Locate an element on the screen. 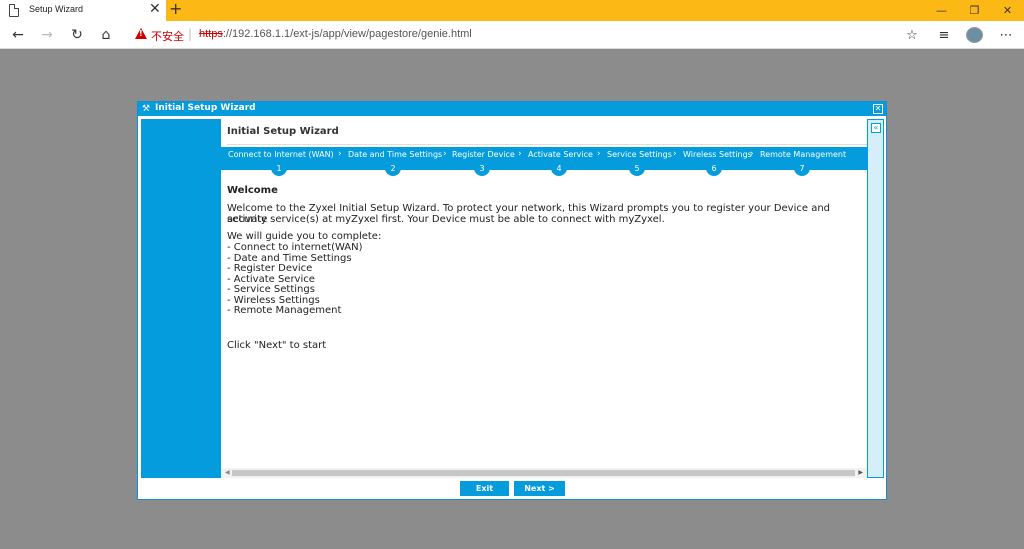 Image resolution: width=1024 pixels, height=549 pixels. horizontal-scrollbar: ◀ ▶ is located at coordinates (544, 473).